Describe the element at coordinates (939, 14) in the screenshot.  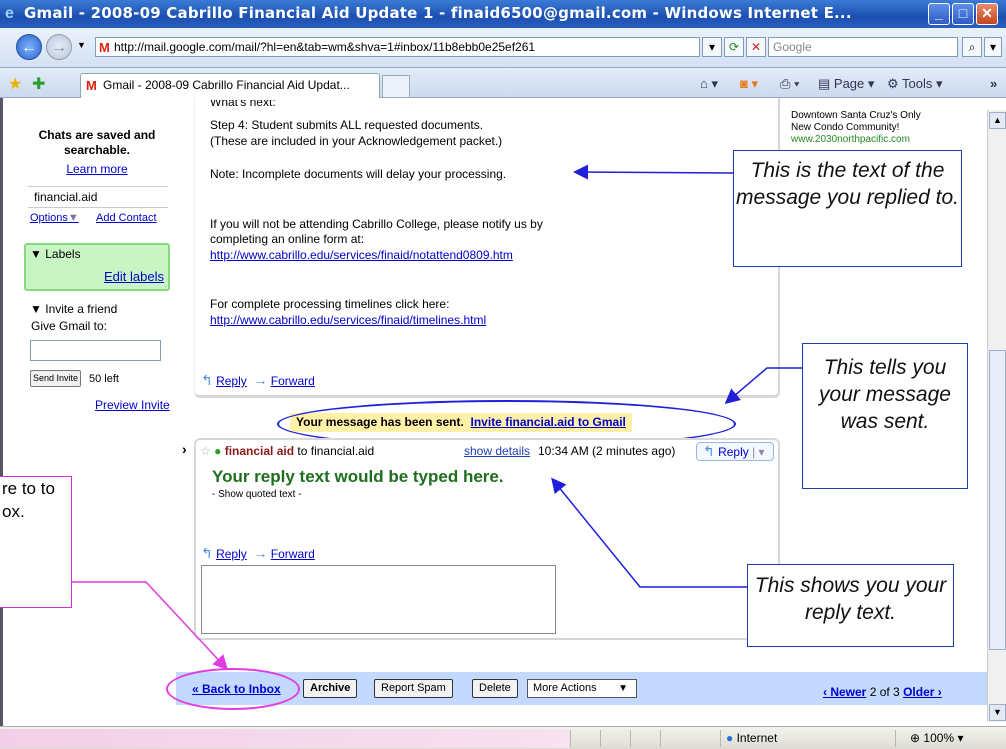
I see `minimize-button: _` at that location.